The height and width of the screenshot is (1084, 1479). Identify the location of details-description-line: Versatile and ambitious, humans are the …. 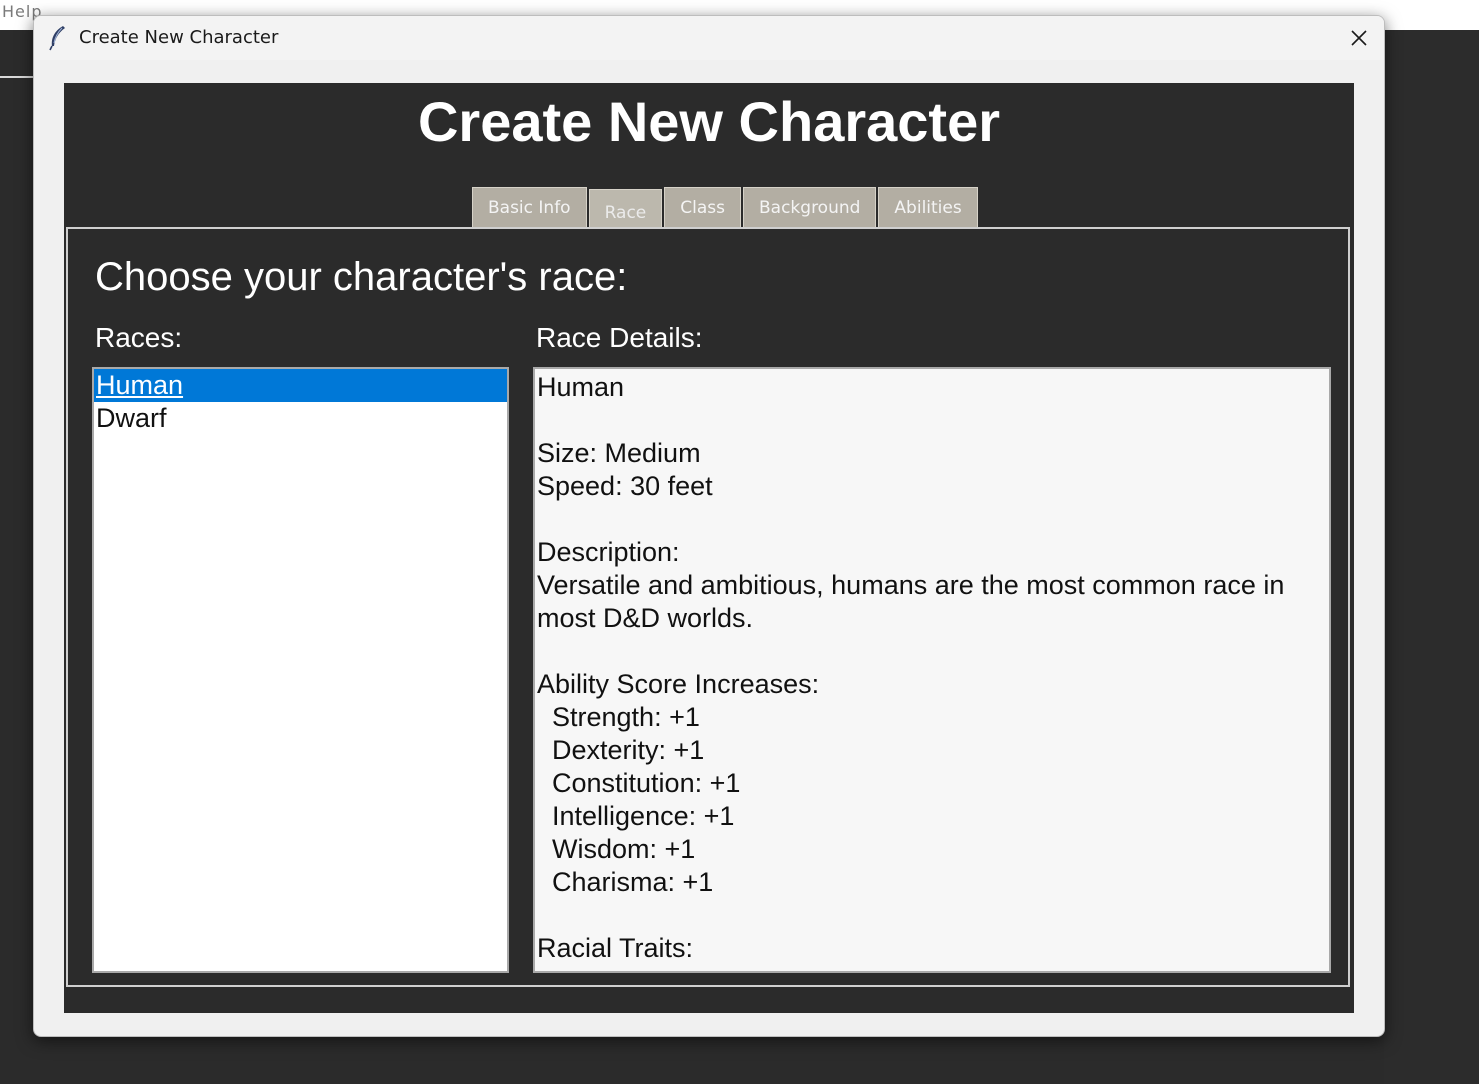
(911, 585).